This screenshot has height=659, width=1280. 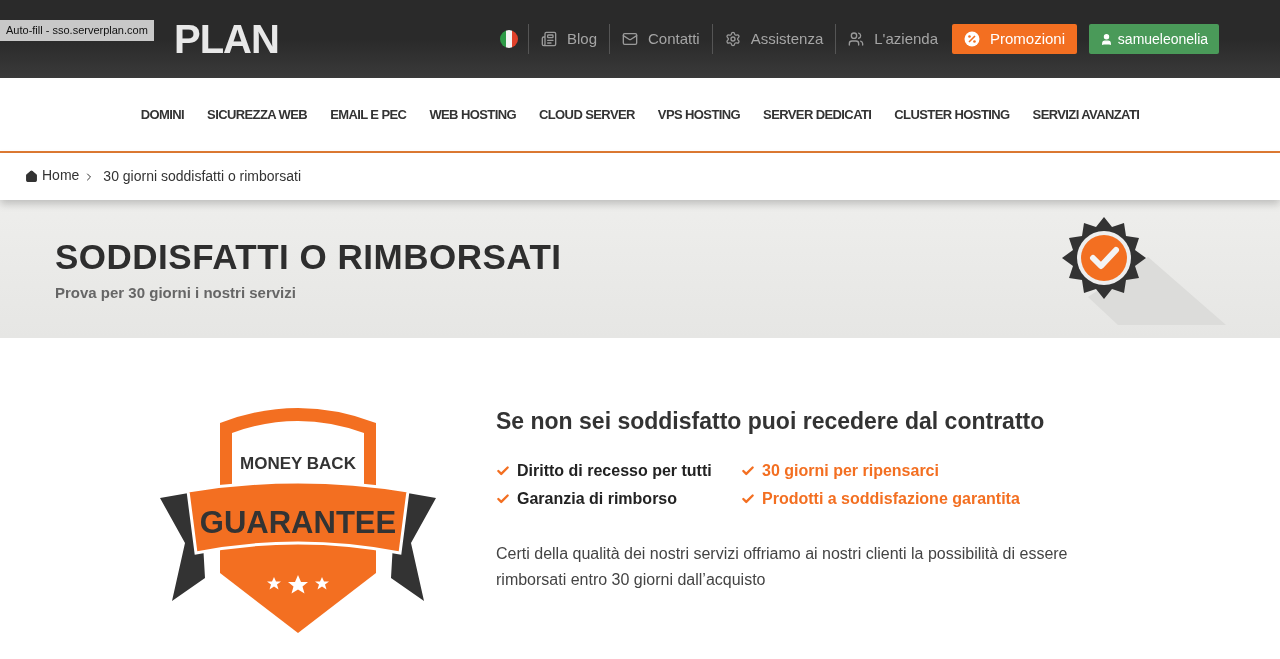 What do you see at coordinates (61, 175) in the screenshot?
I see `breadcrumb-link: Home` at bounding box center [61, 175].